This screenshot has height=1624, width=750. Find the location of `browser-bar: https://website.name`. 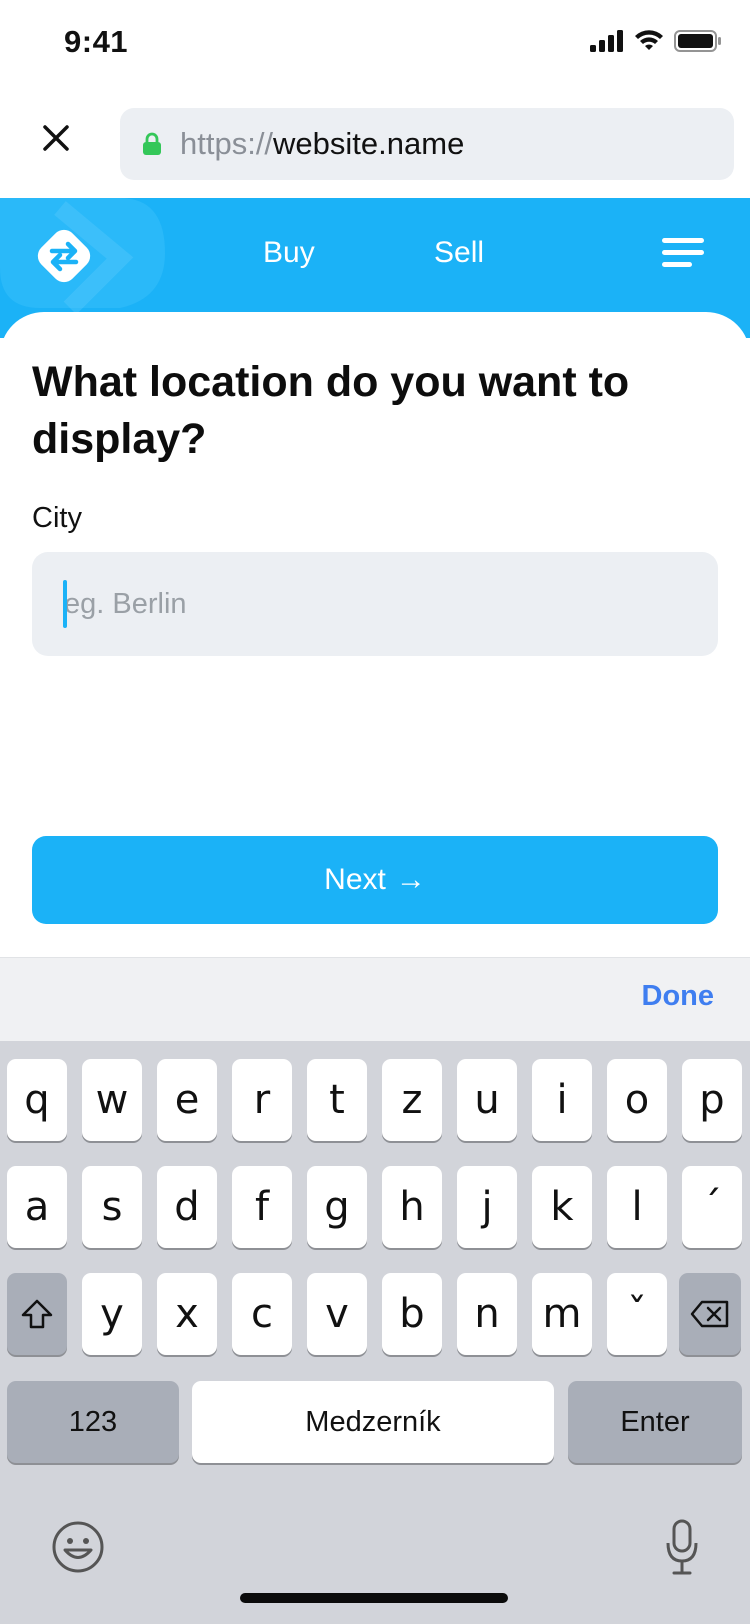

browser-bar: https://website.name is located at coordinates (375, 145).